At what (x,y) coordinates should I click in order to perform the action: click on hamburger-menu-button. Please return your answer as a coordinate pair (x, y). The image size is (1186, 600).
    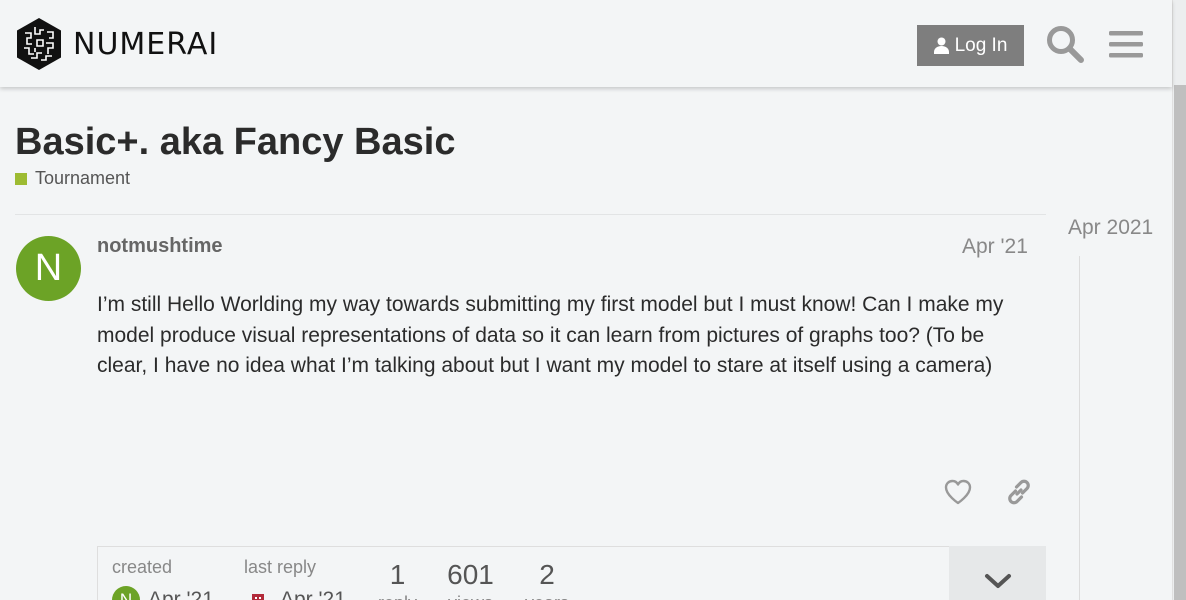
    Looking at the image, I should click on (1126, 44).